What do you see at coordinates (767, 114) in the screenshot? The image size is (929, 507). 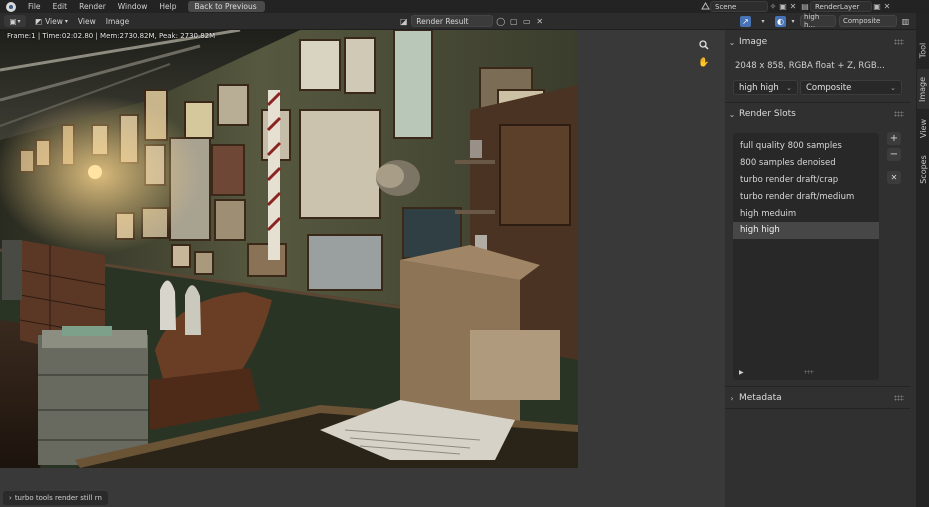 I see `render-slots-panel-title: Render Slots` at bounding box center [767, 114].